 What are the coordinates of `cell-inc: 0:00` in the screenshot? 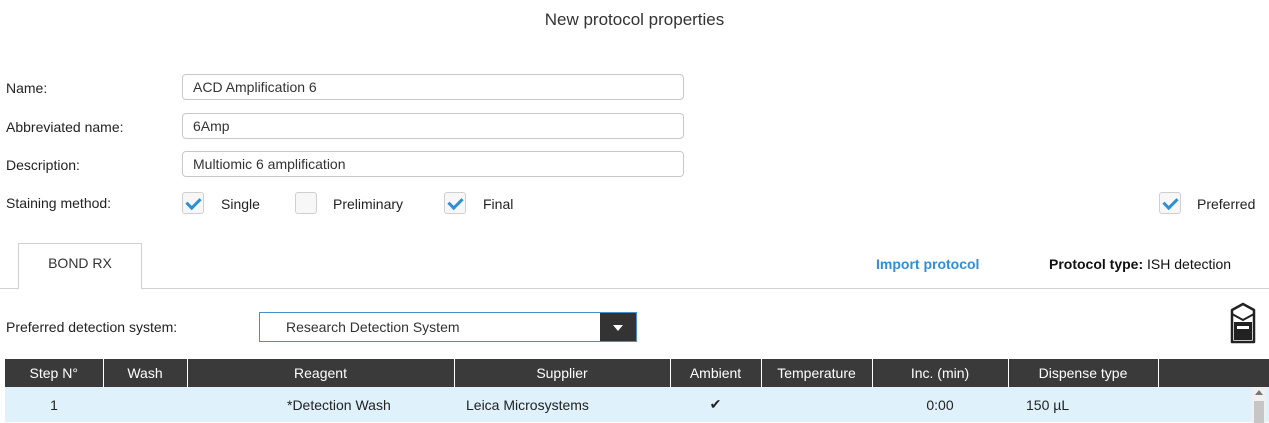 It's located at (940, 404).